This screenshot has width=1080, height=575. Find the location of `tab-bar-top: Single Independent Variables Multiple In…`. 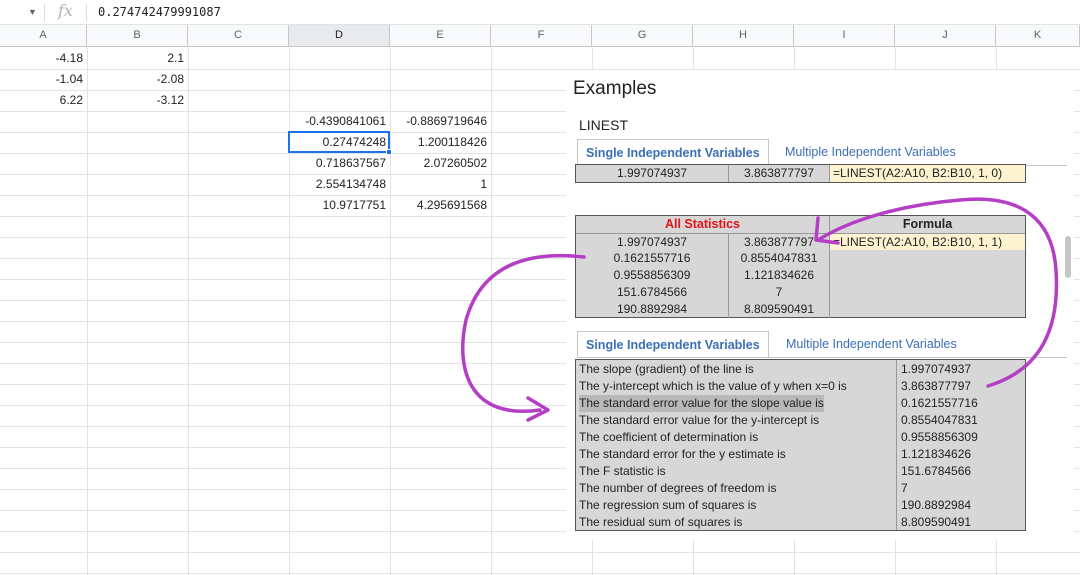

tab-bar-top: Single Independent Variables Multiple In… is located at coordinates (822, 152).